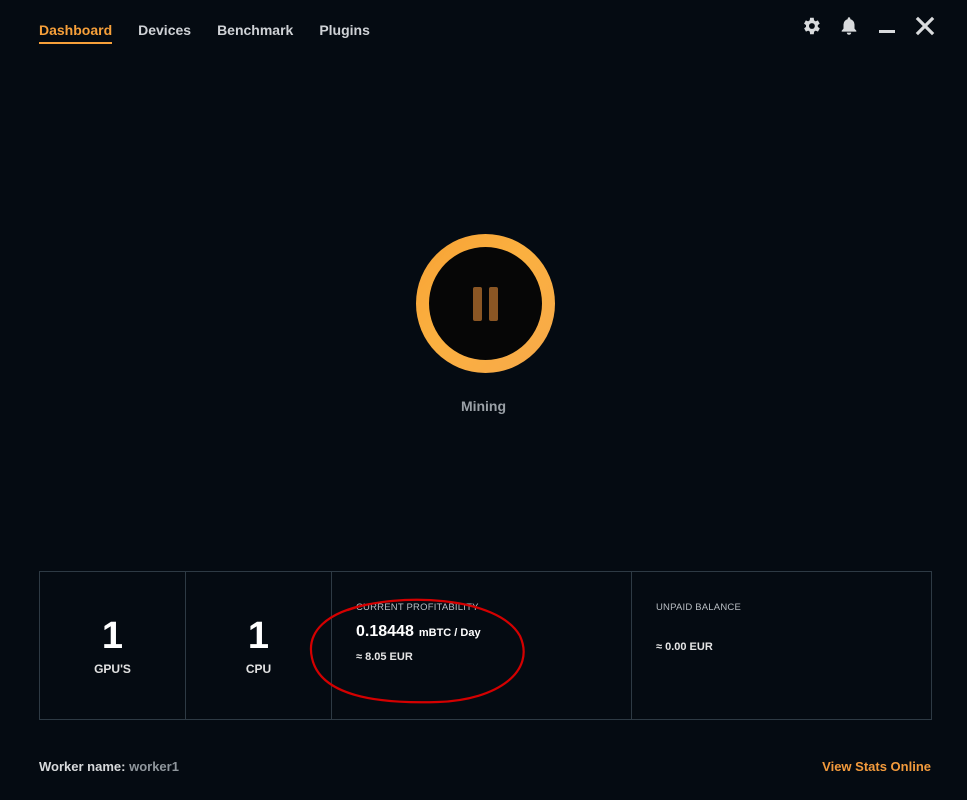  What do you see at coordinates (76, 33) in the screenshot?
I see `tab-dashboard: Dashboard` at bounding box center [76, 33].